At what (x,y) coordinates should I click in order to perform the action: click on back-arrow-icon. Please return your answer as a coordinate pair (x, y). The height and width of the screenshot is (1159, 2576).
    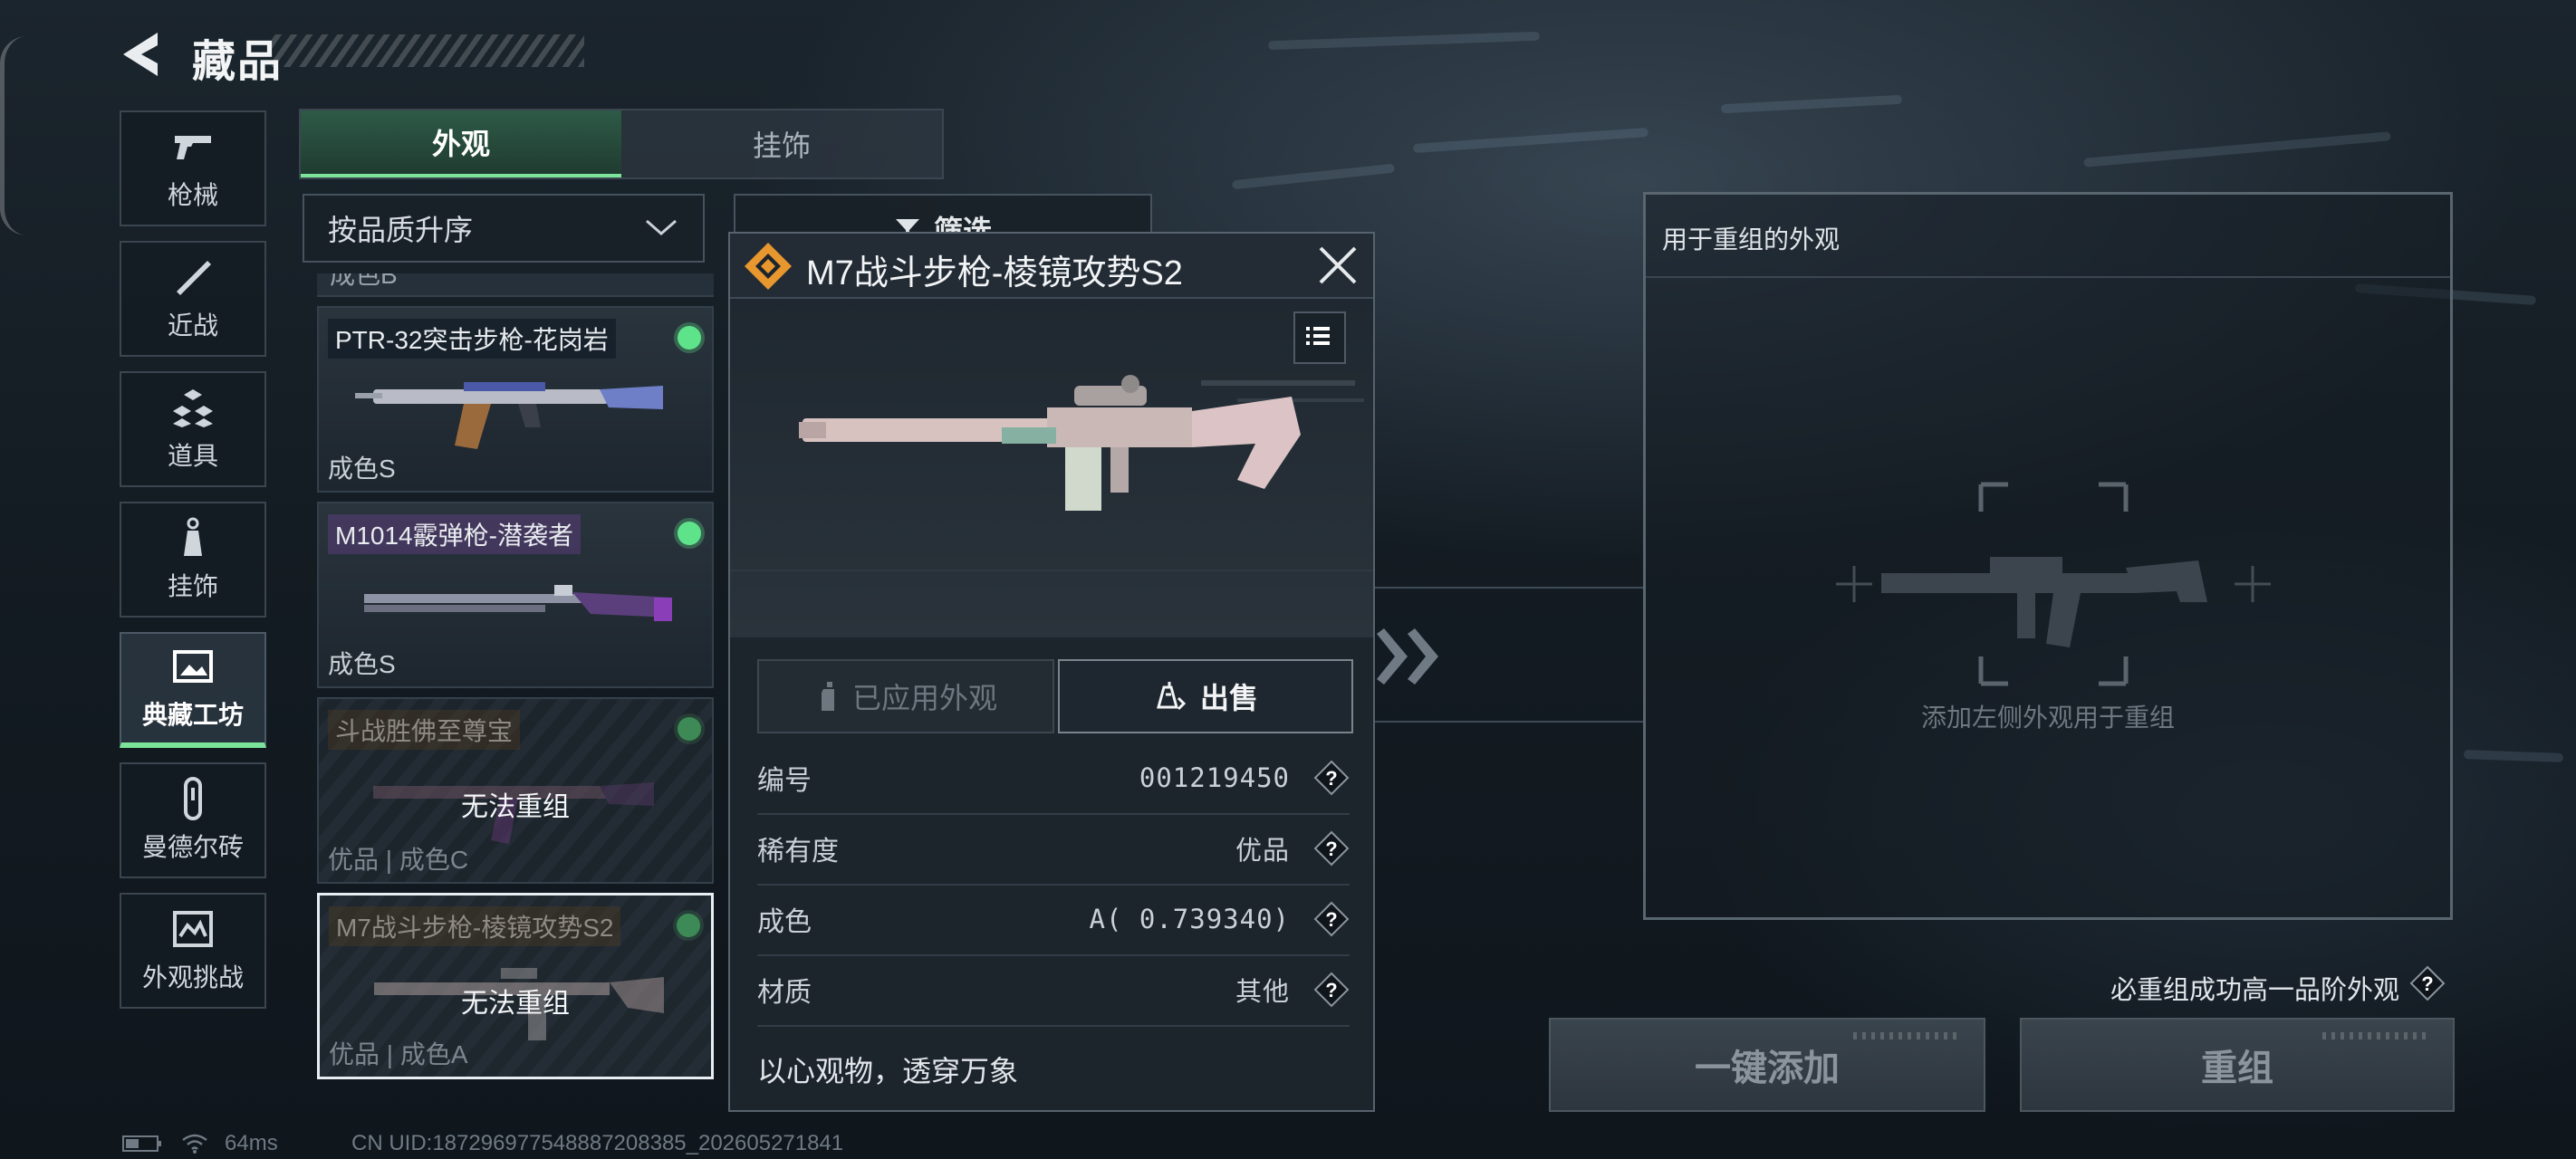
    Looking at the image, I should click on (143, 54).